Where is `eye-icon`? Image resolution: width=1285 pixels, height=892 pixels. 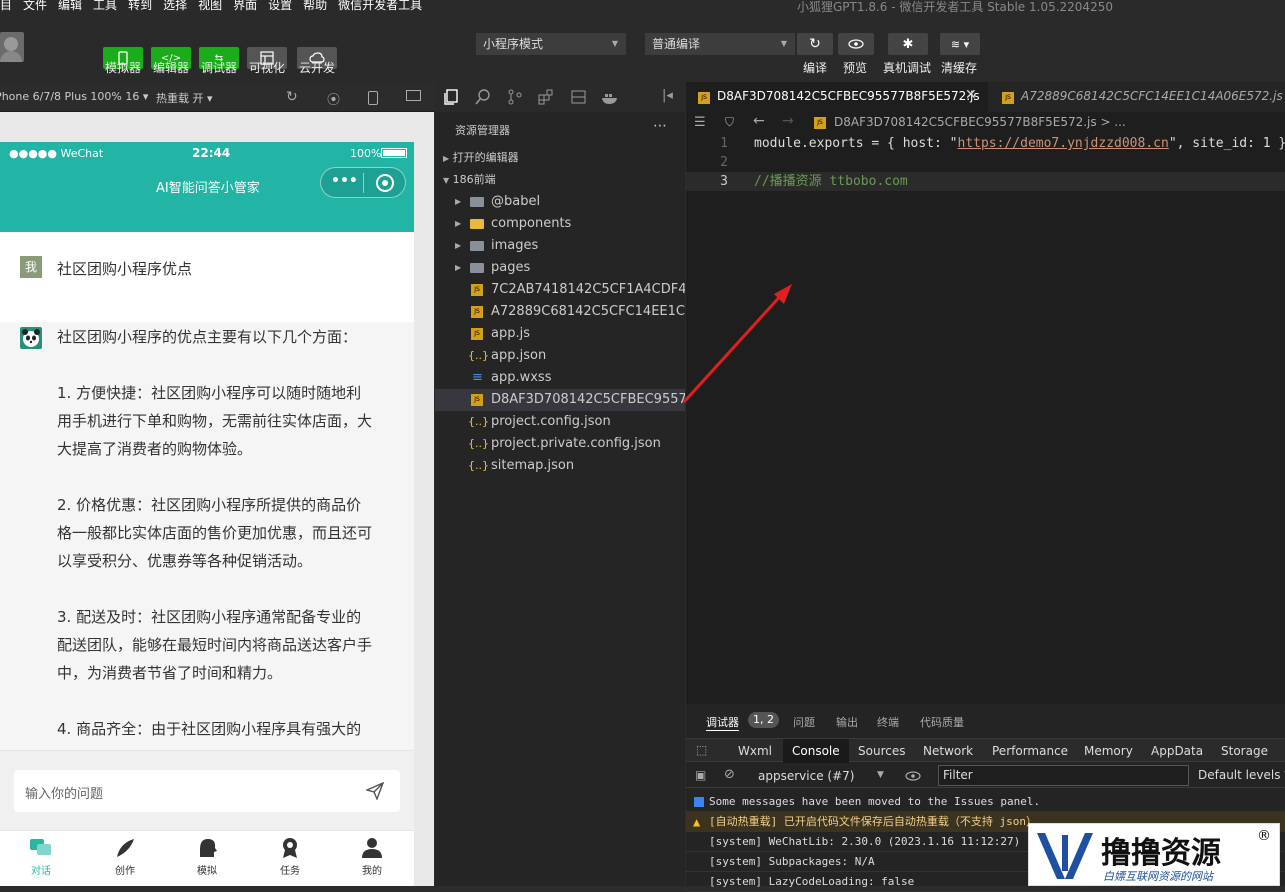
eye-icon is located at coordinates (913, 776).